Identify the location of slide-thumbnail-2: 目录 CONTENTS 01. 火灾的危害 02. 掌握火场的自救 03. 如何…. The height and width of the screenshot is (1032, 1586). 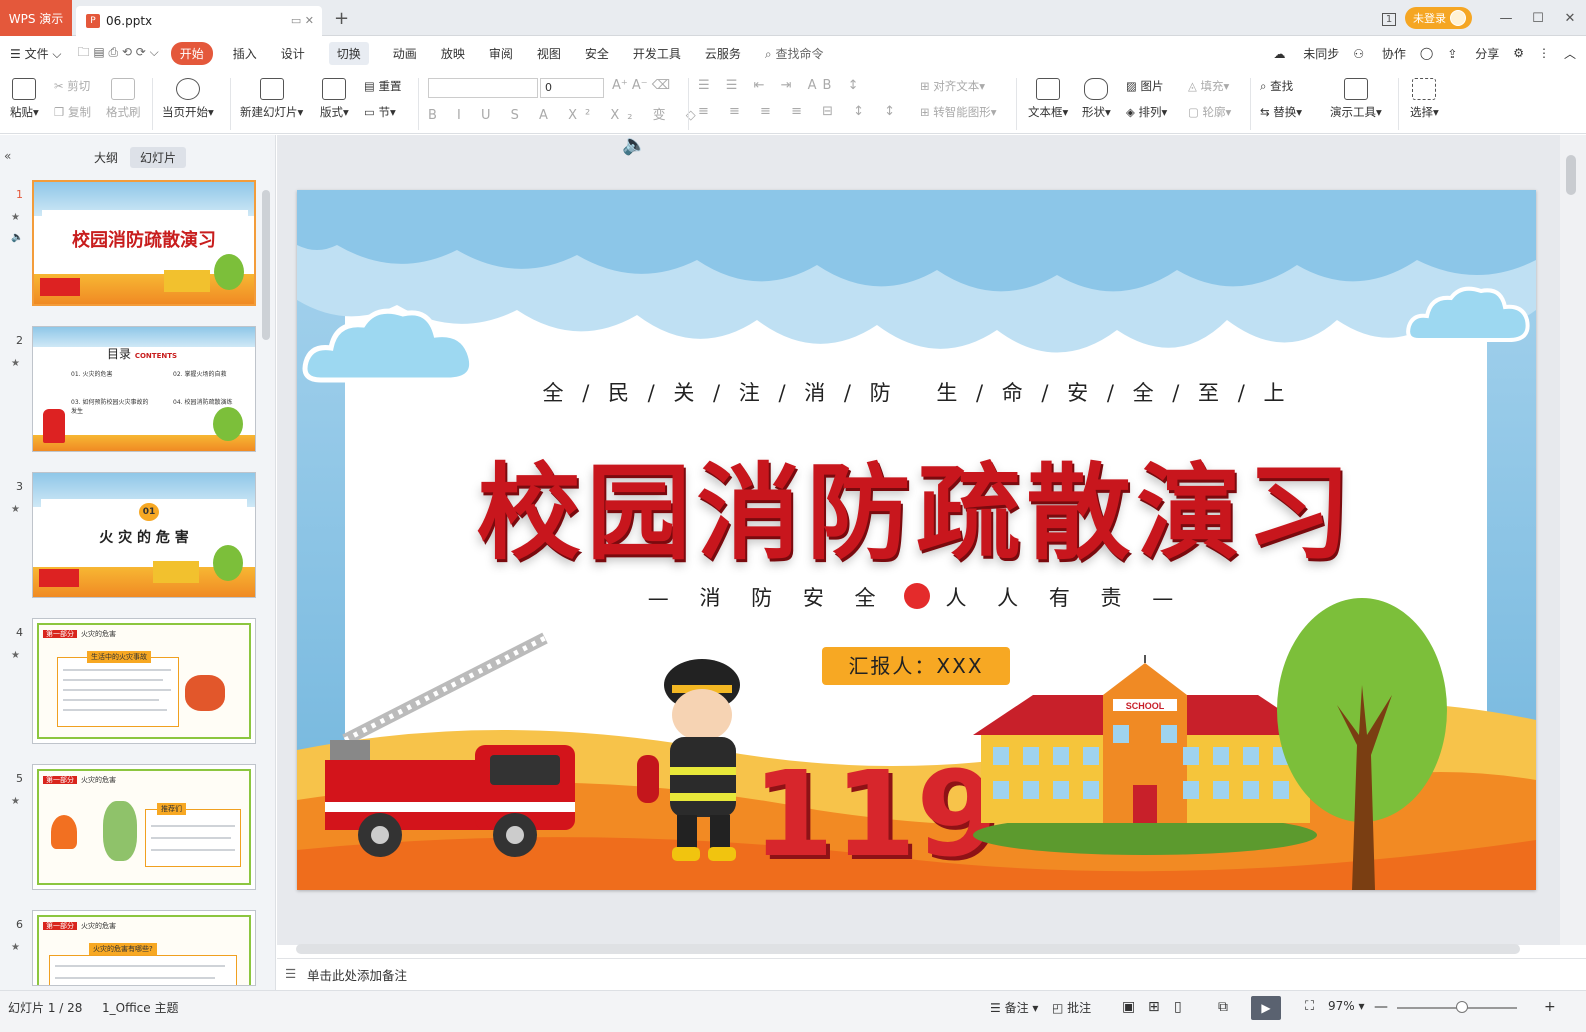
(144, 389).